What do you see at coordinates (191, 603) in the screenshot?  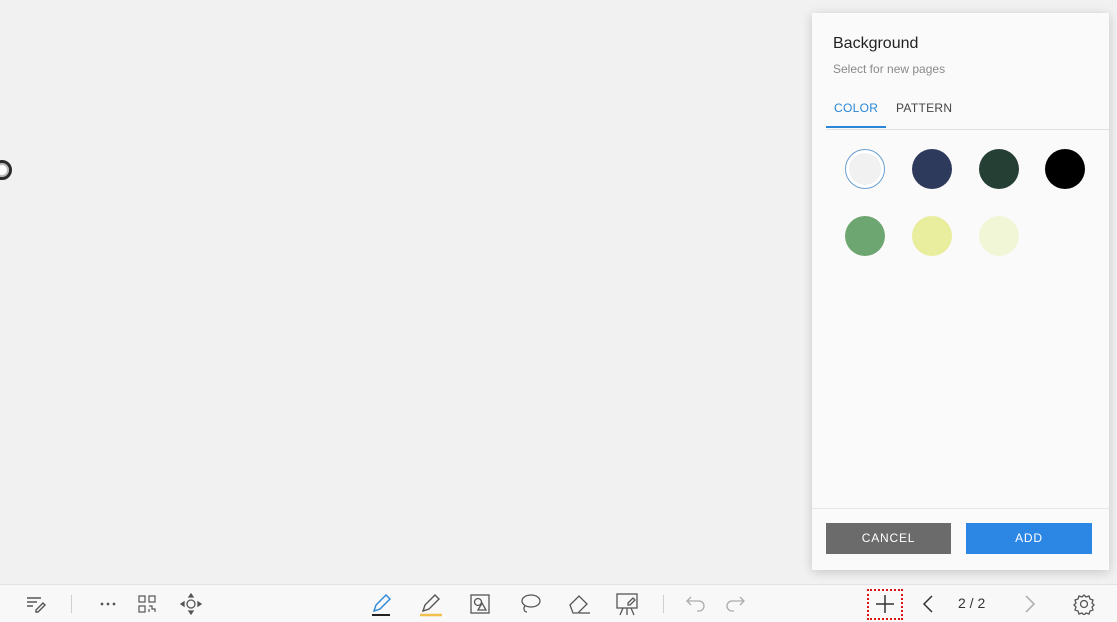 I see `move-icon` at bounding box center [191, 603].